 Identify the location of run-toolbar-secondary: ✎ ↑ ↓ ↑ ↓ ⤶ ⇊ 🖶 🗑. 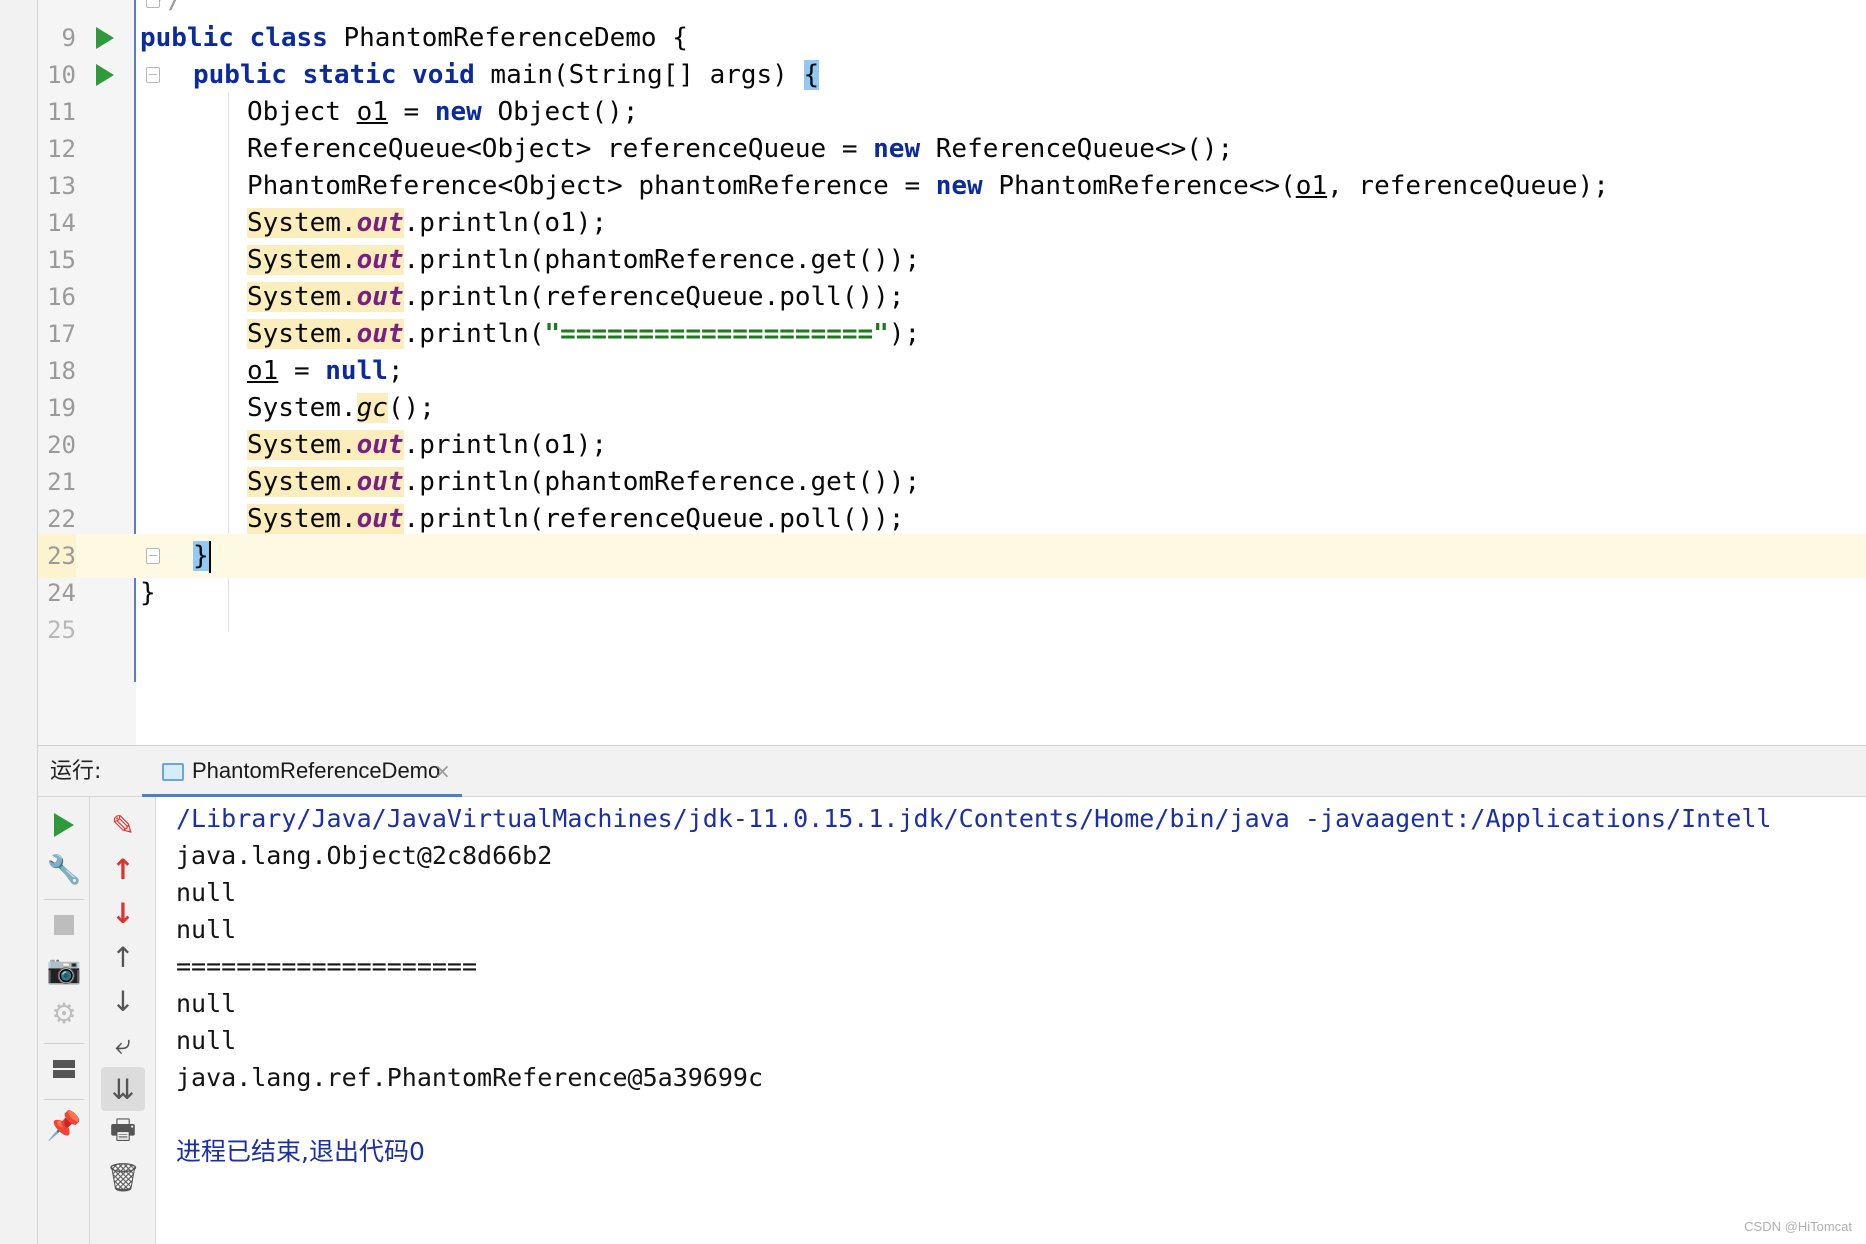
(123, 1020).